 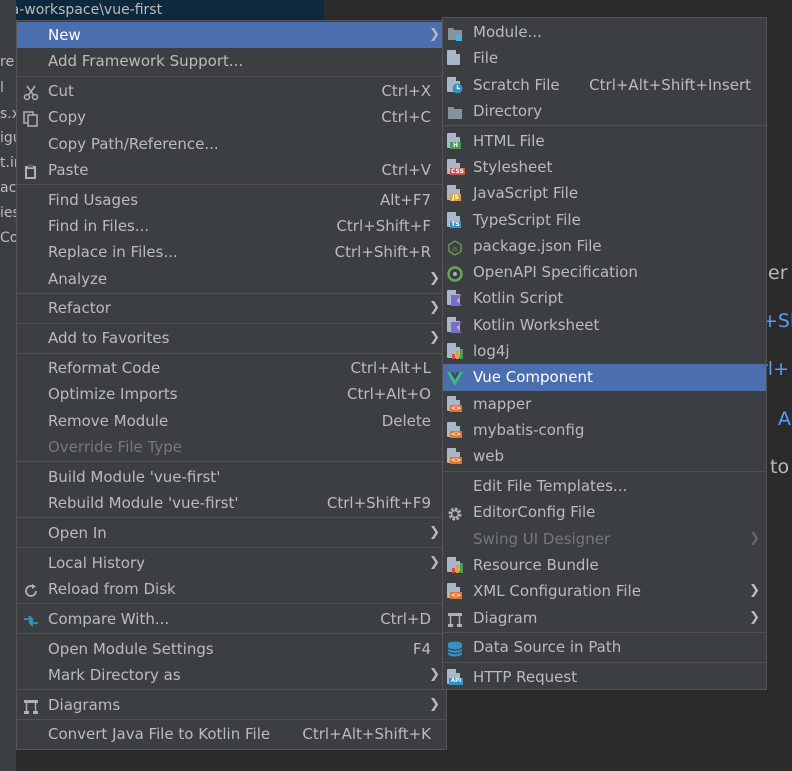 What do you see at coordinates (131, 648) in the screenshot?
I see `menu-item-label: Open Module Settings` at bounding box center [131, 648].